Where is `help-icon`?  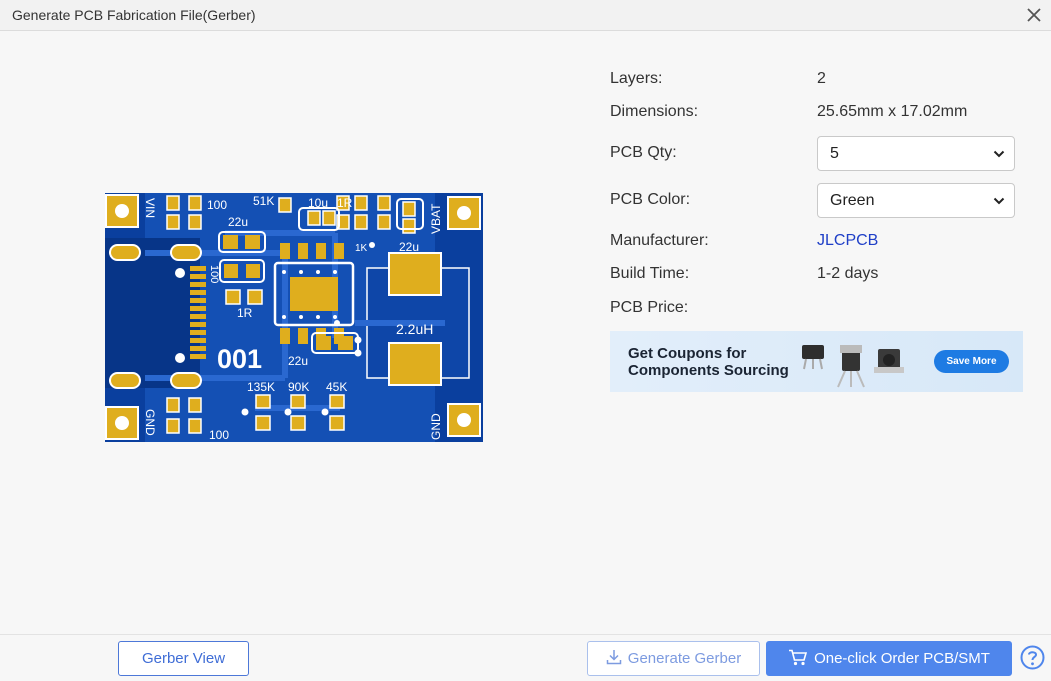 help-icon is located at coordinates (1032, 657).